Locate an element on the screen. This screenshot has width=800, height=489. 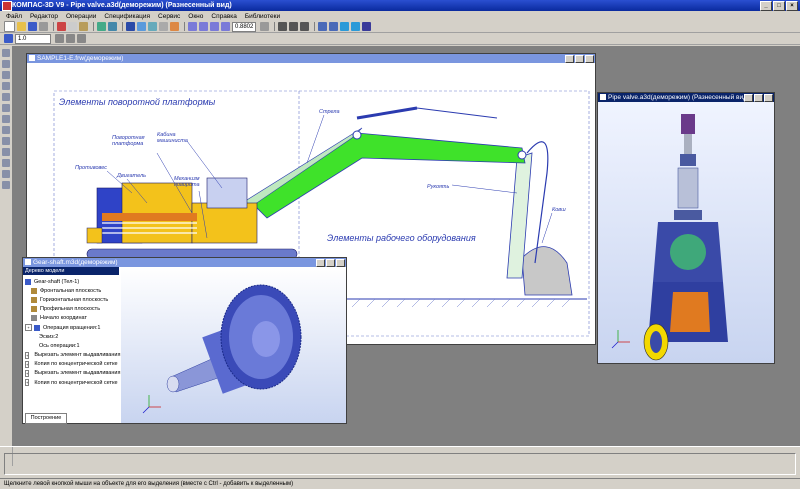
menu-edit: Редактор is located at coordinates (44, 16).